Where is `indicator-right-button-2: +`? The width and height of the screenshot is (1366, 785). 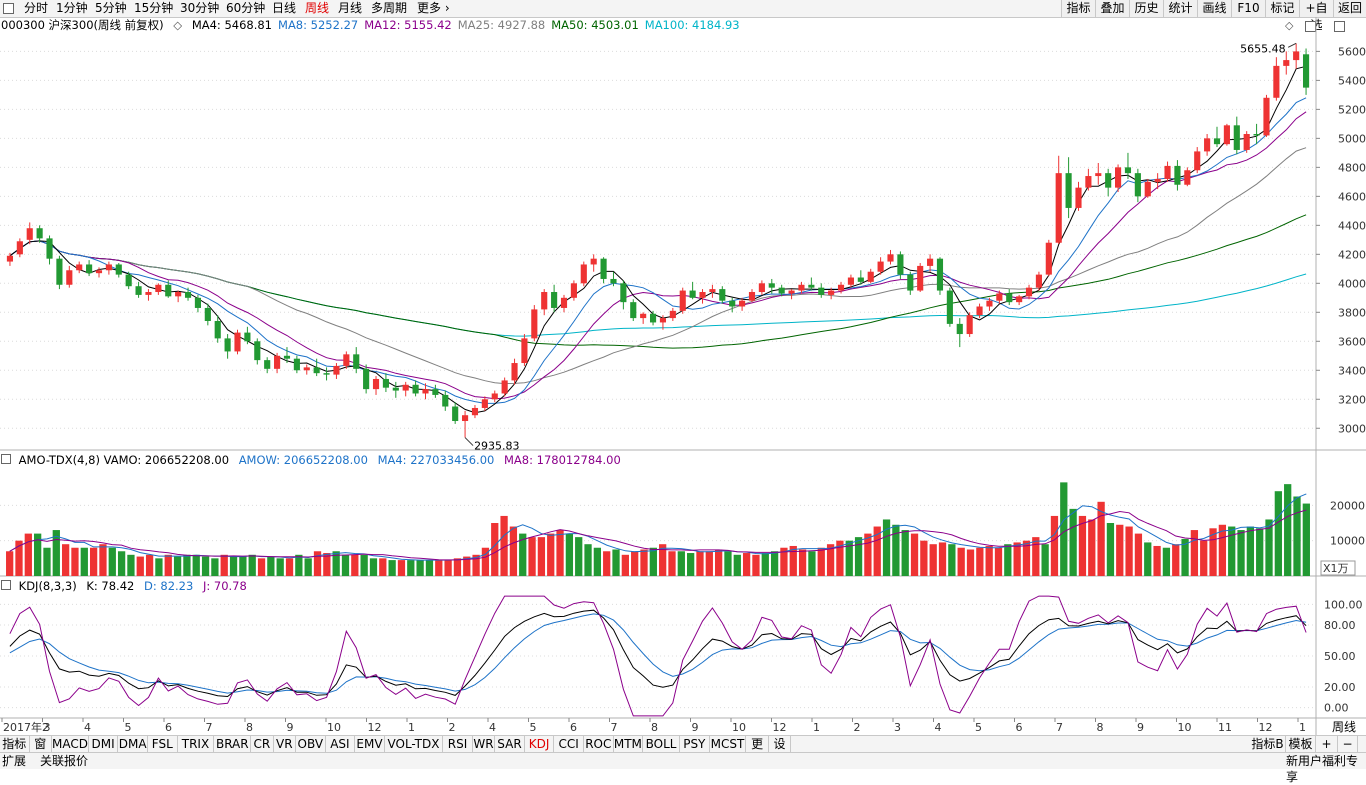 indicator-right-button-2: + is located at coordinates (1327, 744).